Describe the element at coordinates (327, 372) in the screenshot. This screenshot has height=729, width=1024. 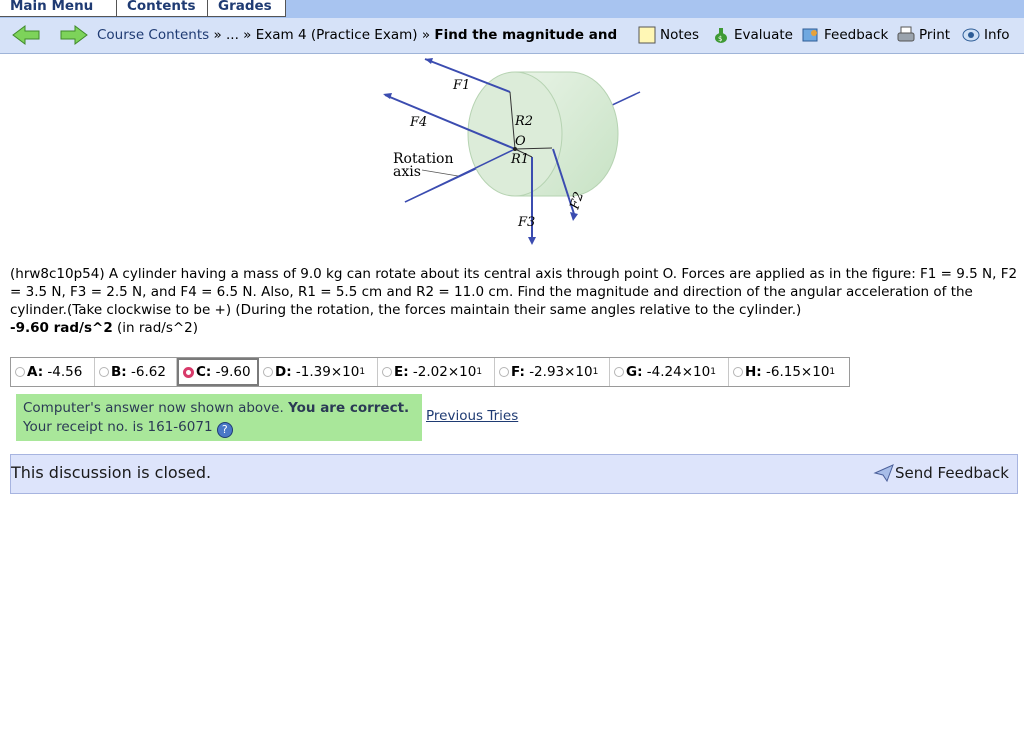
I see `choice-value: -1.39×10` at that location.